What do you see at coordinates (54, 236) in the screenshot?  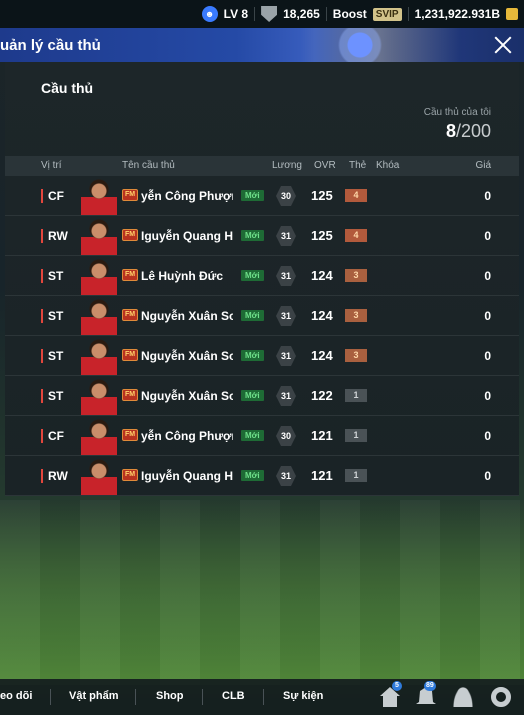 I see `player-position: RW` at bounding box center [54, 236].